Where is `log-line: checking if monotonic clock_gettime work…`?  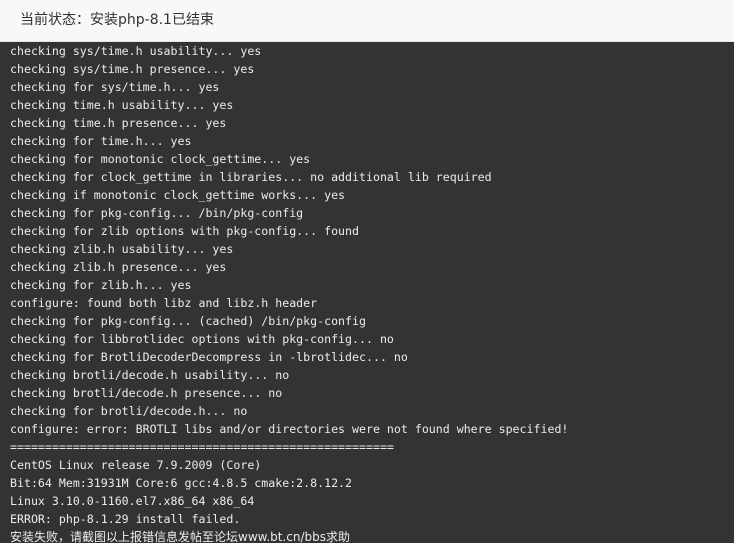 log-line: checking if monotonic clock_gettime work… is located at coordinates (178, 195).